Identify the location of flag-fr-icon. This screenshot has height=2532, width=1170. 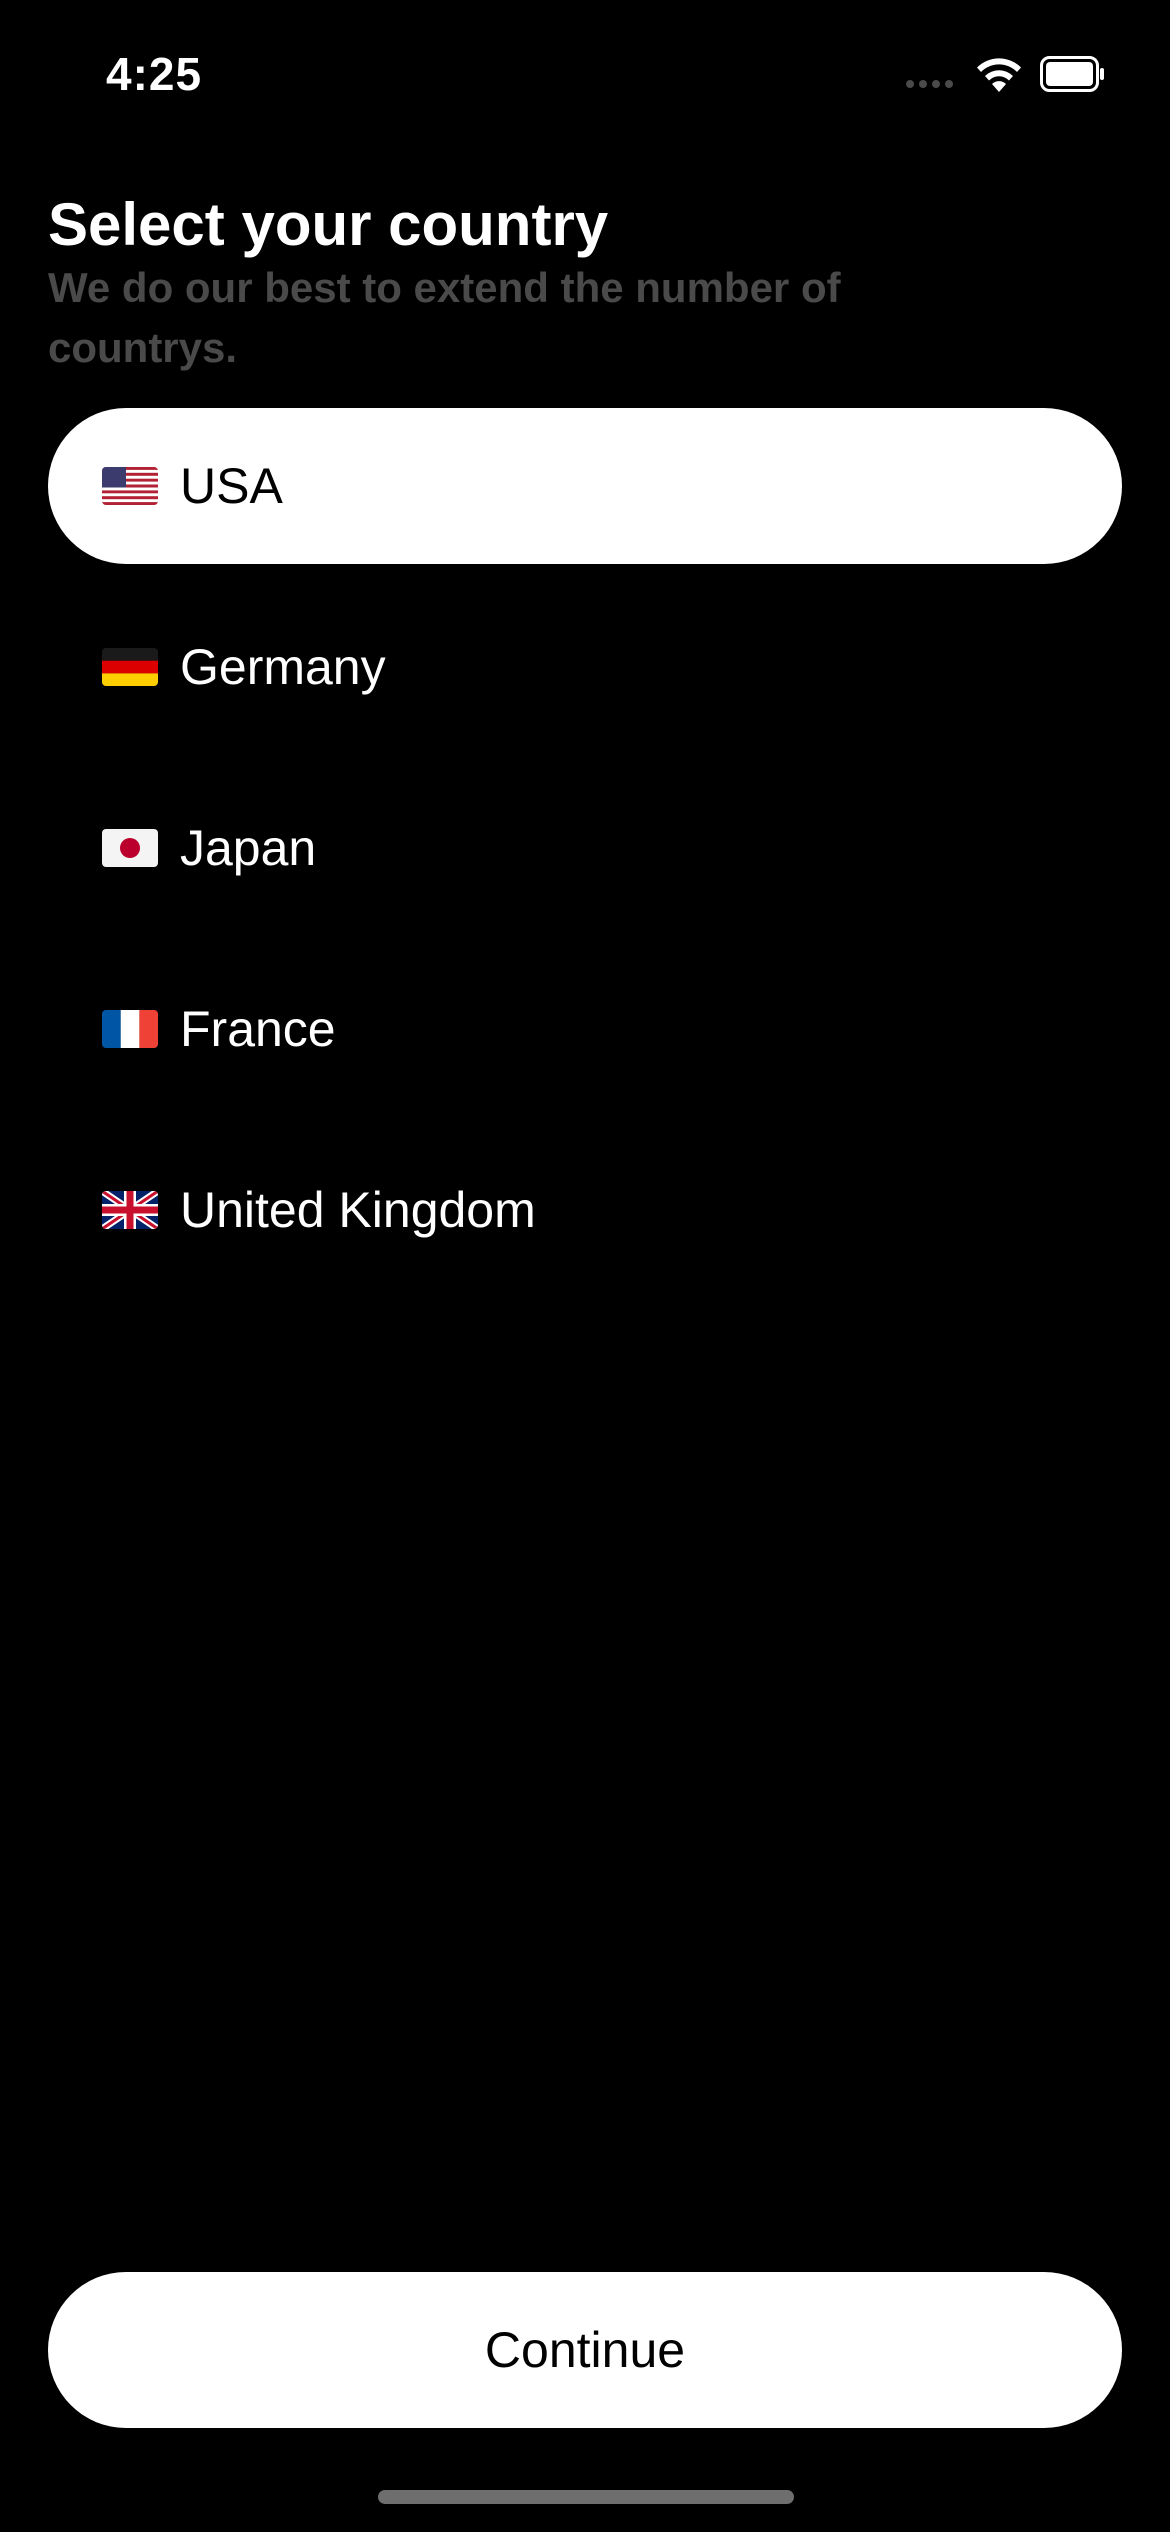
(130, 1029).